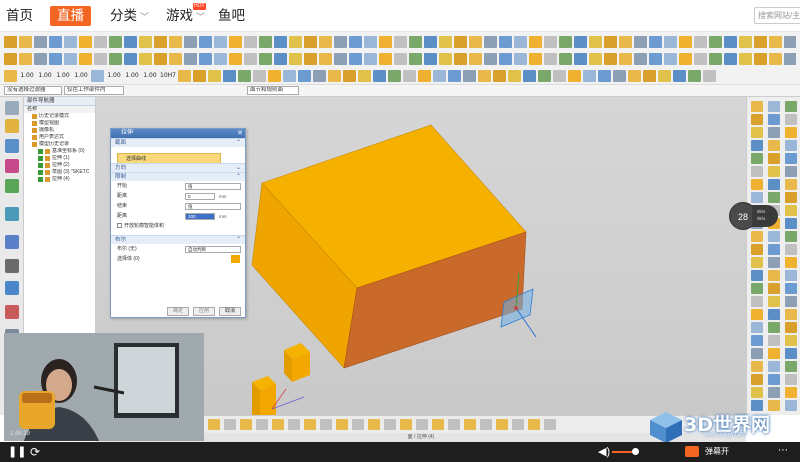  I want to click on part-navigator-icon, so click(12, 146).